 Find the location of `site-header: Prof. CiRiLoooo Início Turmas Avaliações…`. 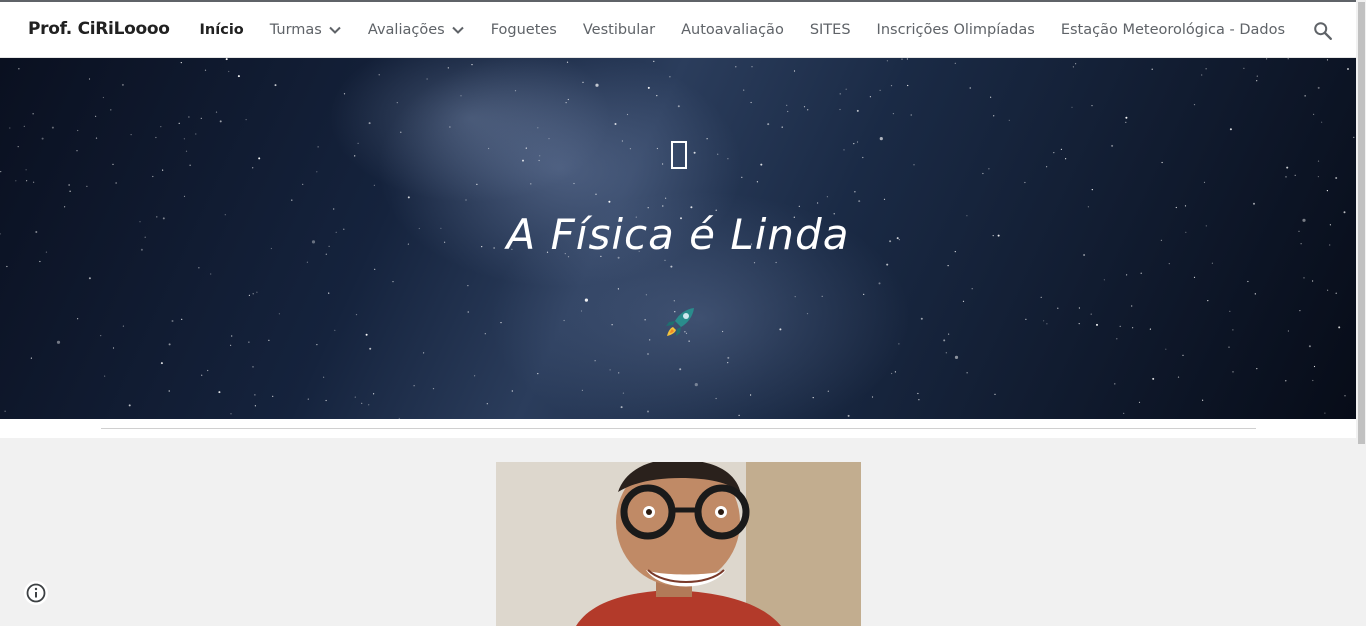

site-header: Prof. CiRiLoooo Início Turmas Avaliações… is located at coordinates (678, 29).